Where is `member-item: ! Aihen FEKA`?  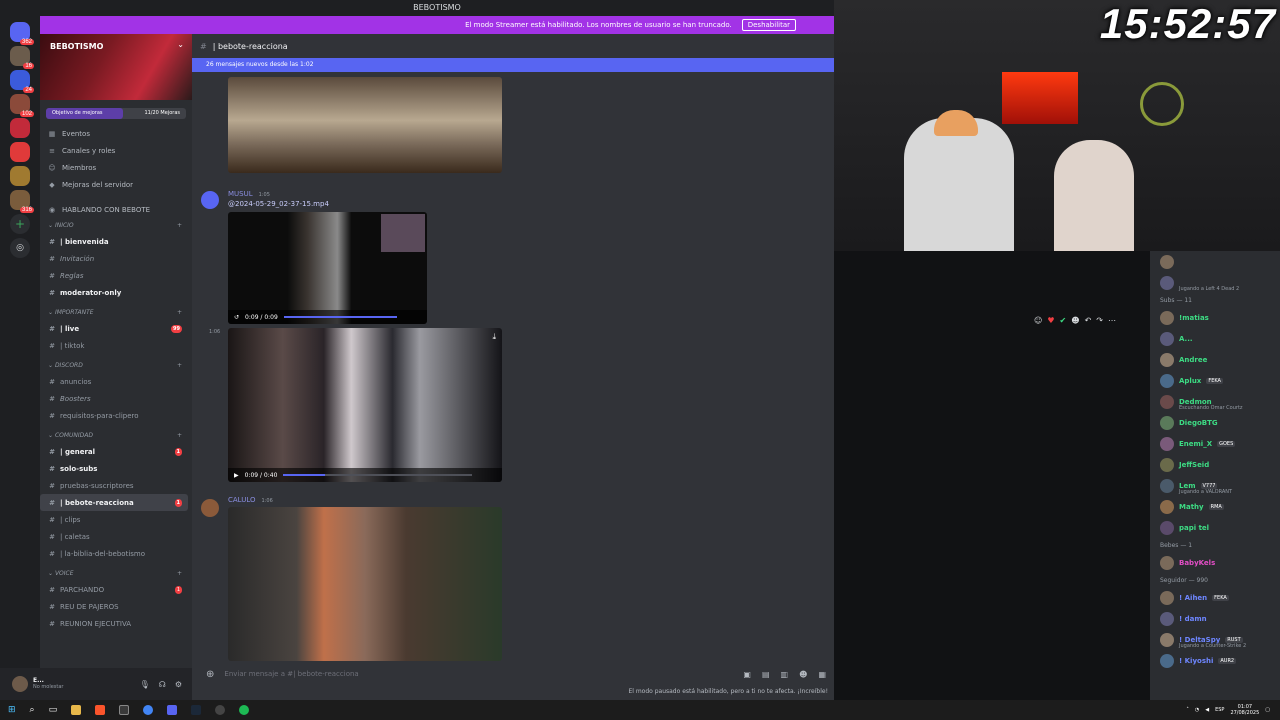
member-item: ! Aihen FEKA is located at coordinates (1215, 597).